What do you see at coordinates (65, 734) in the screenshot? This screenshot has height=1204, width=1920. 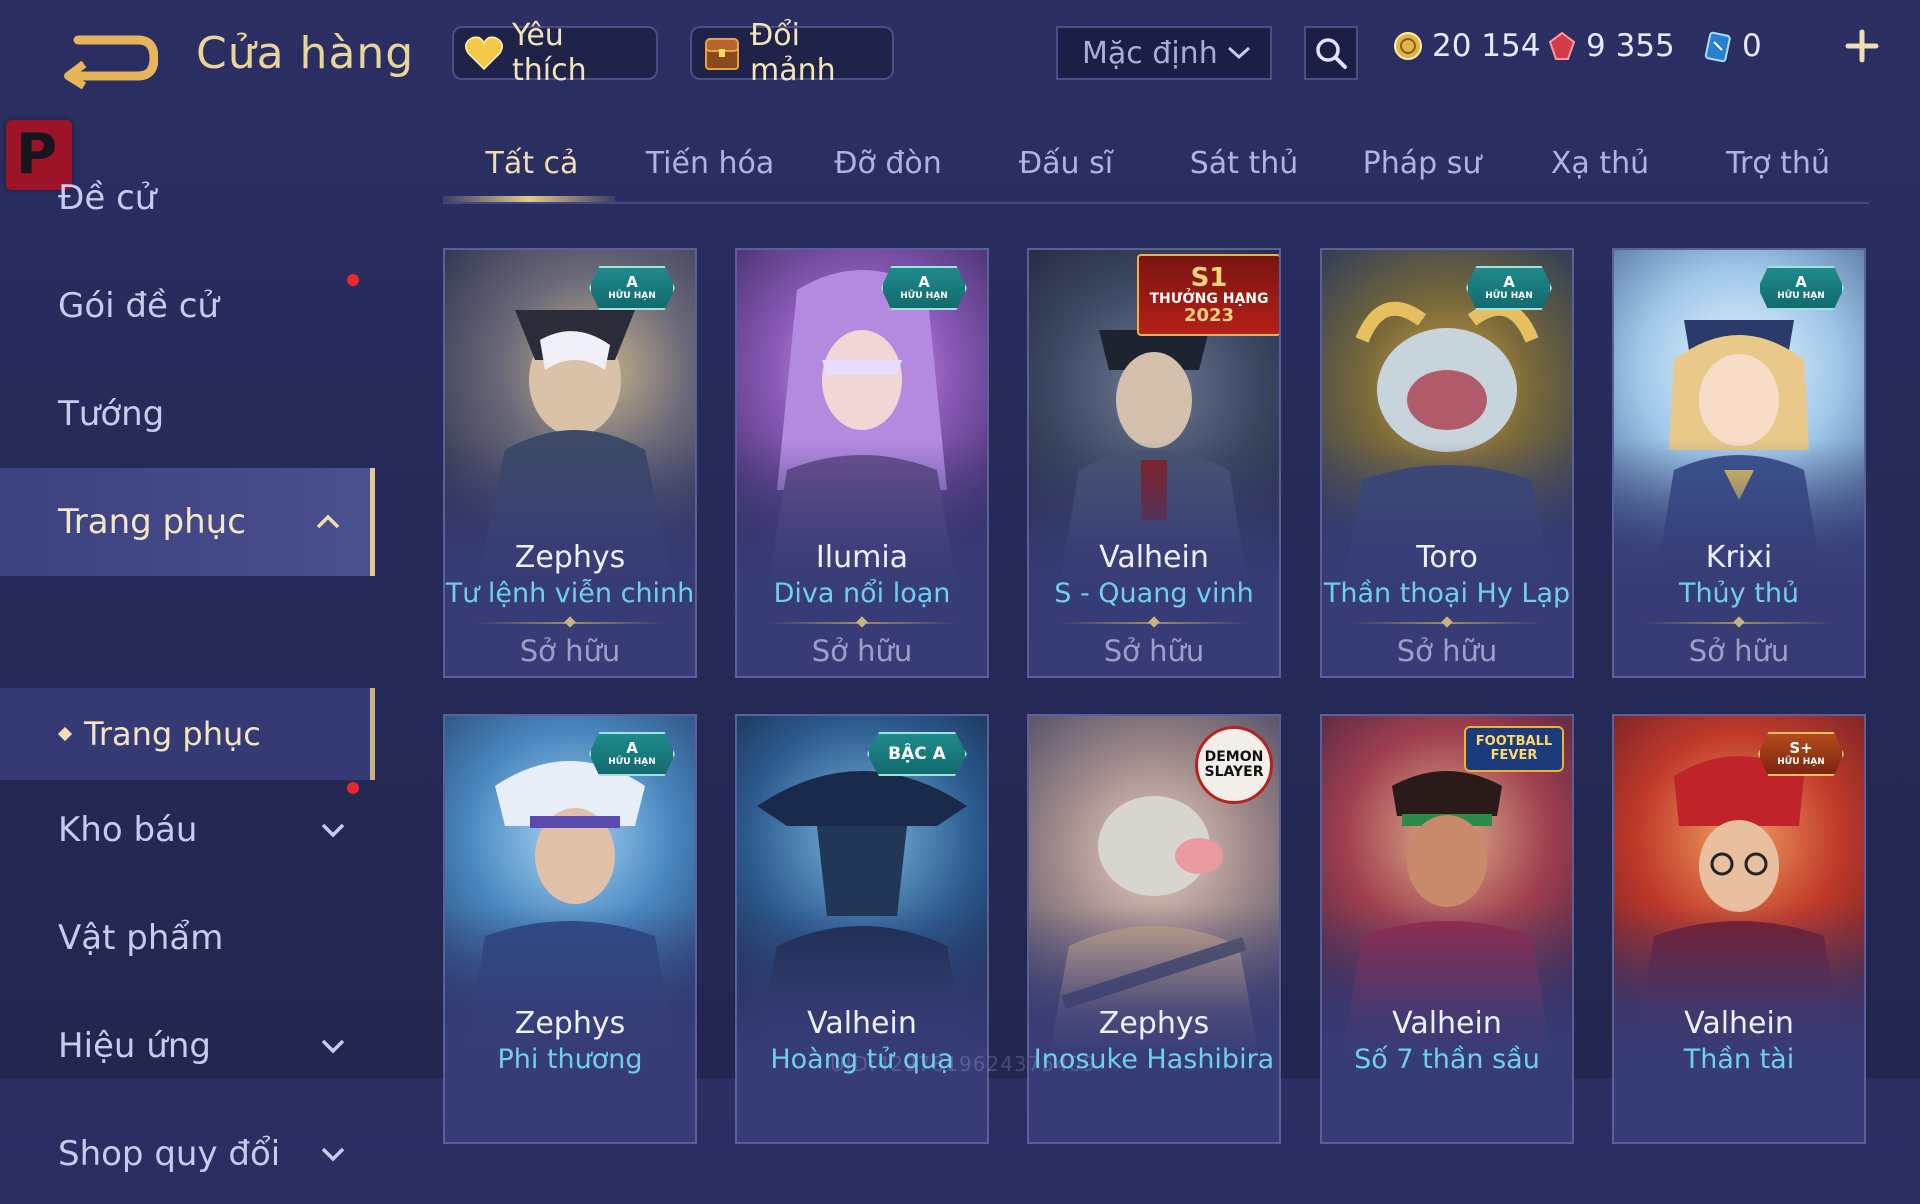 I see `bullet-icon` at bounding box center [65, 734].